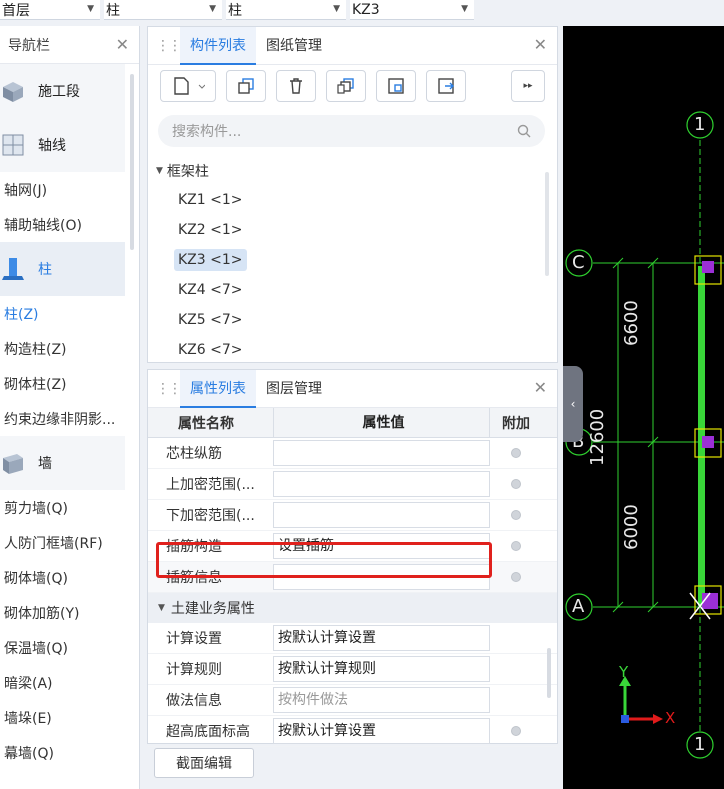 This screenshot has height=789, width=724. What do you see at coordinates (218, 388) in the screenshot?
I see `tab-property-list: 属性列表` at bounding box center [218, 388].